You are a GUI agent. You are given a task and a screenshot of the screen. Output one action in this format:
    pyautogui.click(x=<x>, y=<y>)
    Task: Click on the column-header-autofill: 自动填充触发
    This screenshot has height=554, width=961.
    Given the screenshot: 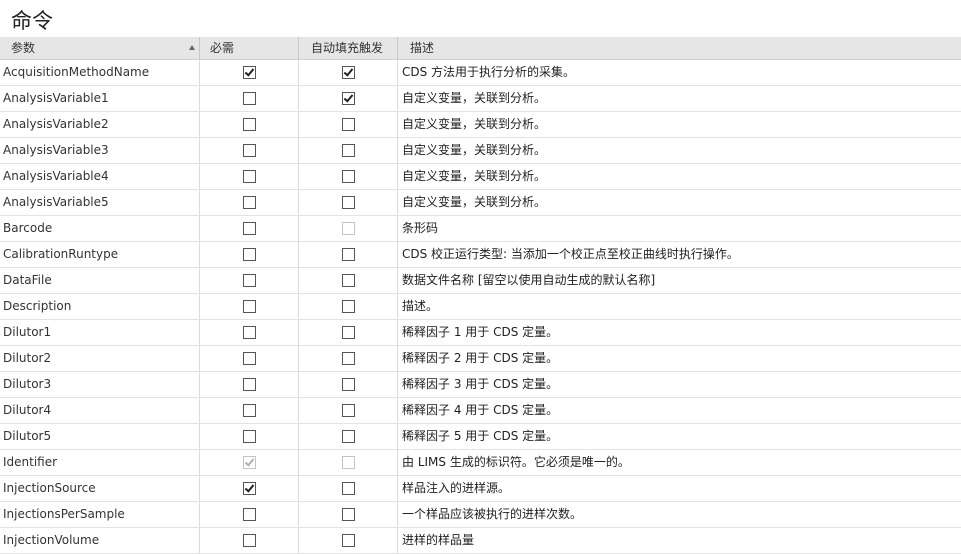 What is the action you would take?
    pyautogui.click(x=348, y=48)
    